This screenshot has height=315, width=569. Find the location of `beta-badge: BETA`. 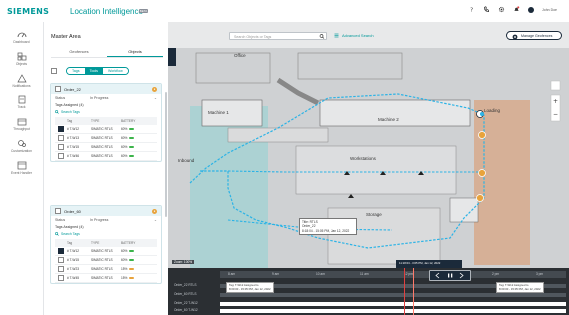

beta-badge: BETA is located at coordinates (143, 11).